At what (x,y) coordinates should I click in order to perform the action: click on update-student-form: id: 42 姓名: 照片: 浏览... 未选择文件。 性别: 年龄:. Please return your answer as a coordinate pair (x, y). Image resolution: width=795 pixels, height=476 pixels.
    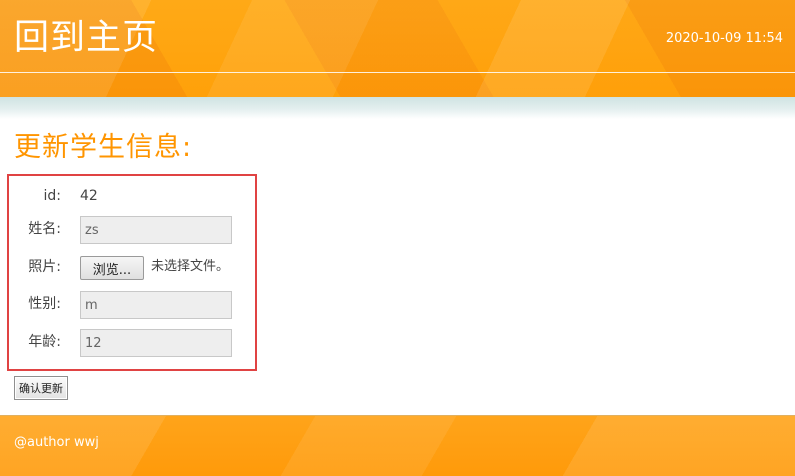
    Looking at the image, I should click on (132, 272).